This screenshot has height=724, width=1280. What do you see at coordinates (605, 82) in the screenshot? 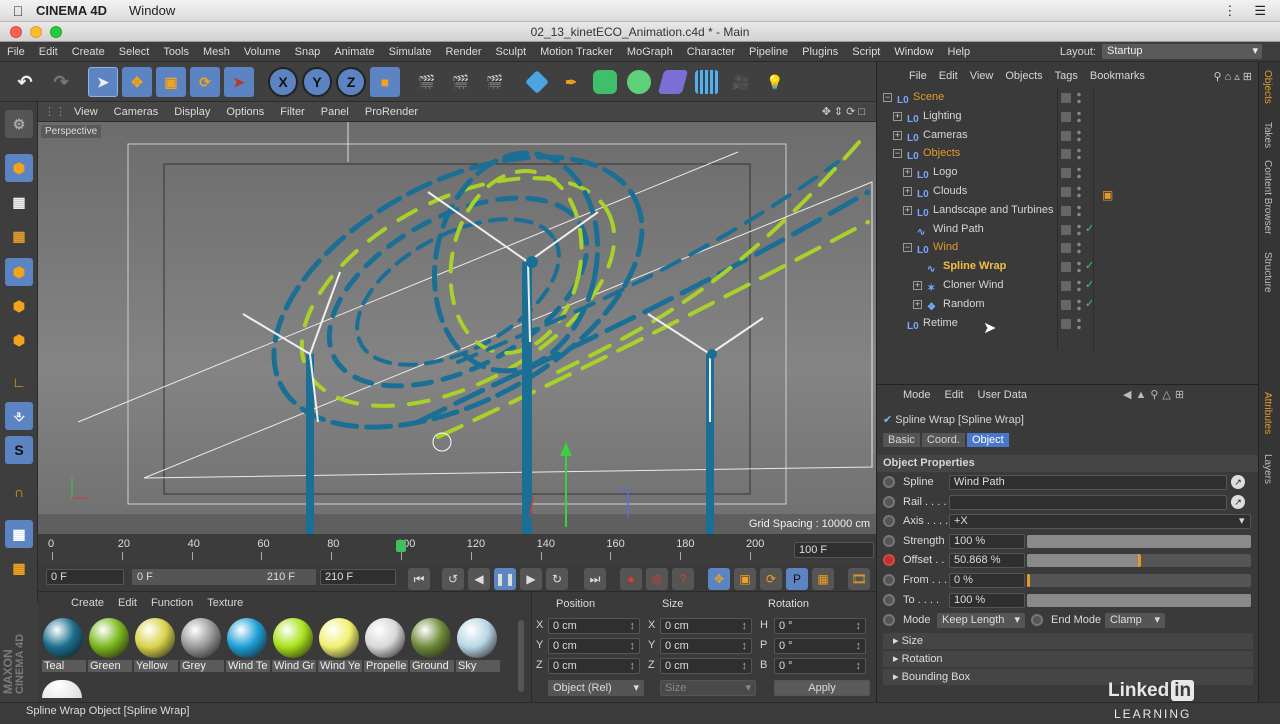
I see `subdivision-button` at bounding box center [605, 82].